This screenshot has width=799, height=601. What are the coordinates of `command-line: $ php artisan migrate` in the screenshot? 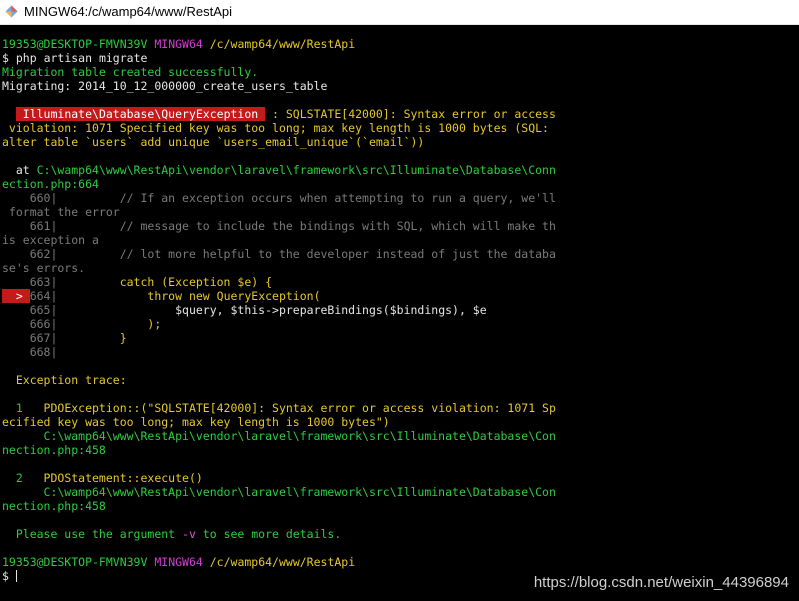 It's located at (74, 58).